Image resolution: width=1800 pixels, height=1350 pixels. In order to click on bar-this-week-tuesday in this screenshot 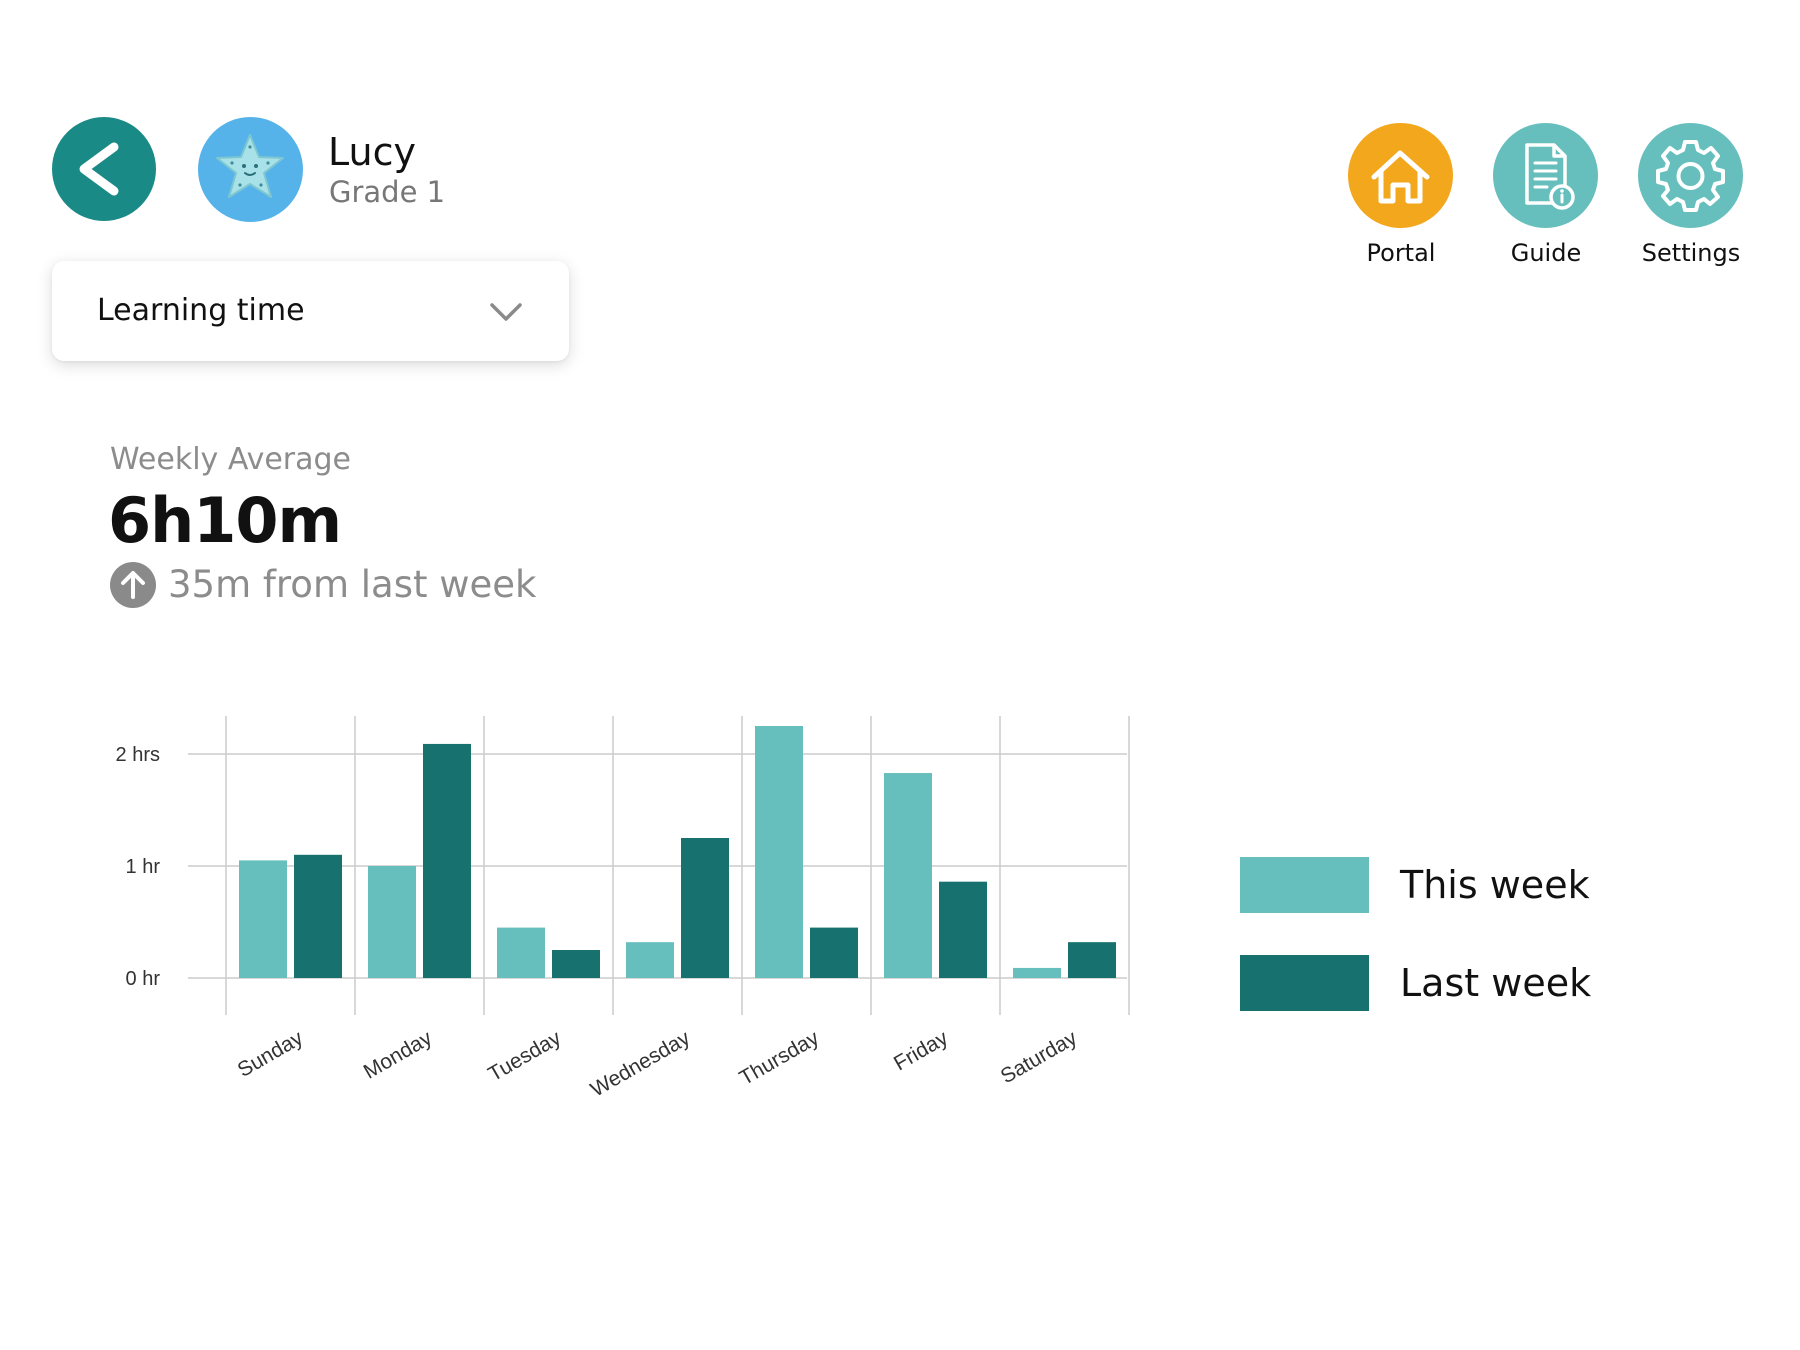, I will do `click(521, 952)`.